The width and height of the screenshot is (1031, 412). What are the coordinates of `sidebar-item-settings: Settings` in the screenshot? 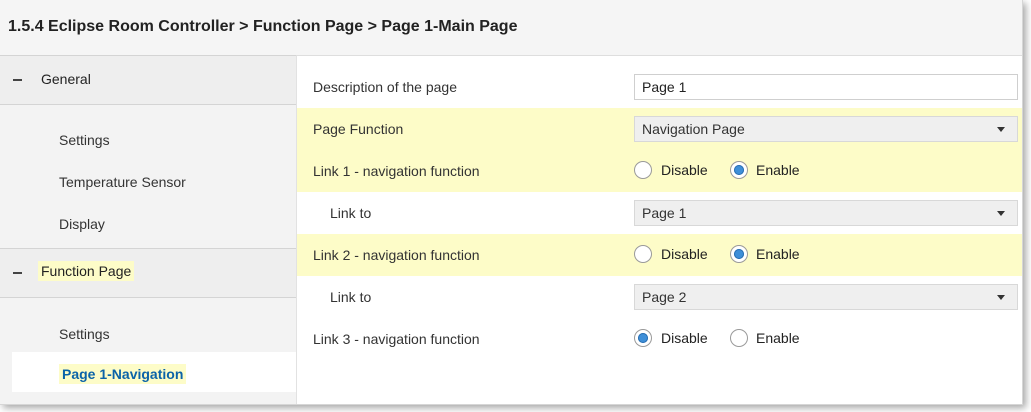 It's located at (84, 140).